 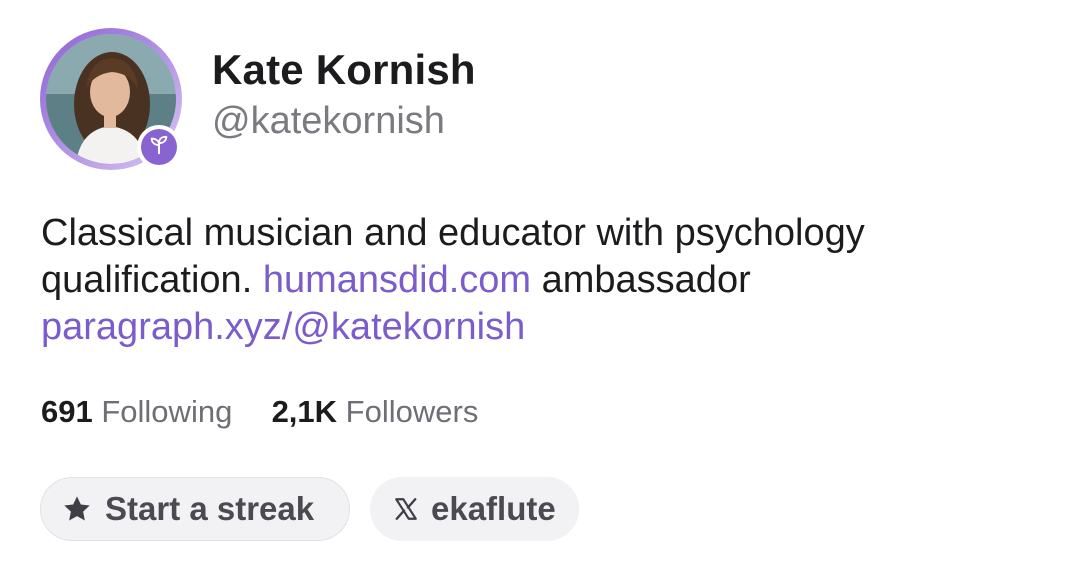 I want to click on following-stat: 691 Following, so click(x=141, y=411).